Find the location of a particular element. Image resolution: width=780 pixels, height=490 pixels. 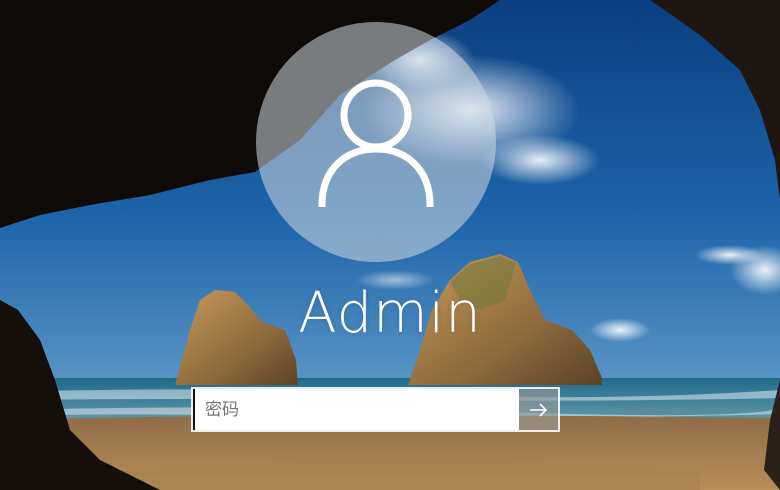

user-silhouette-icon is located at coordinates (376, 143).